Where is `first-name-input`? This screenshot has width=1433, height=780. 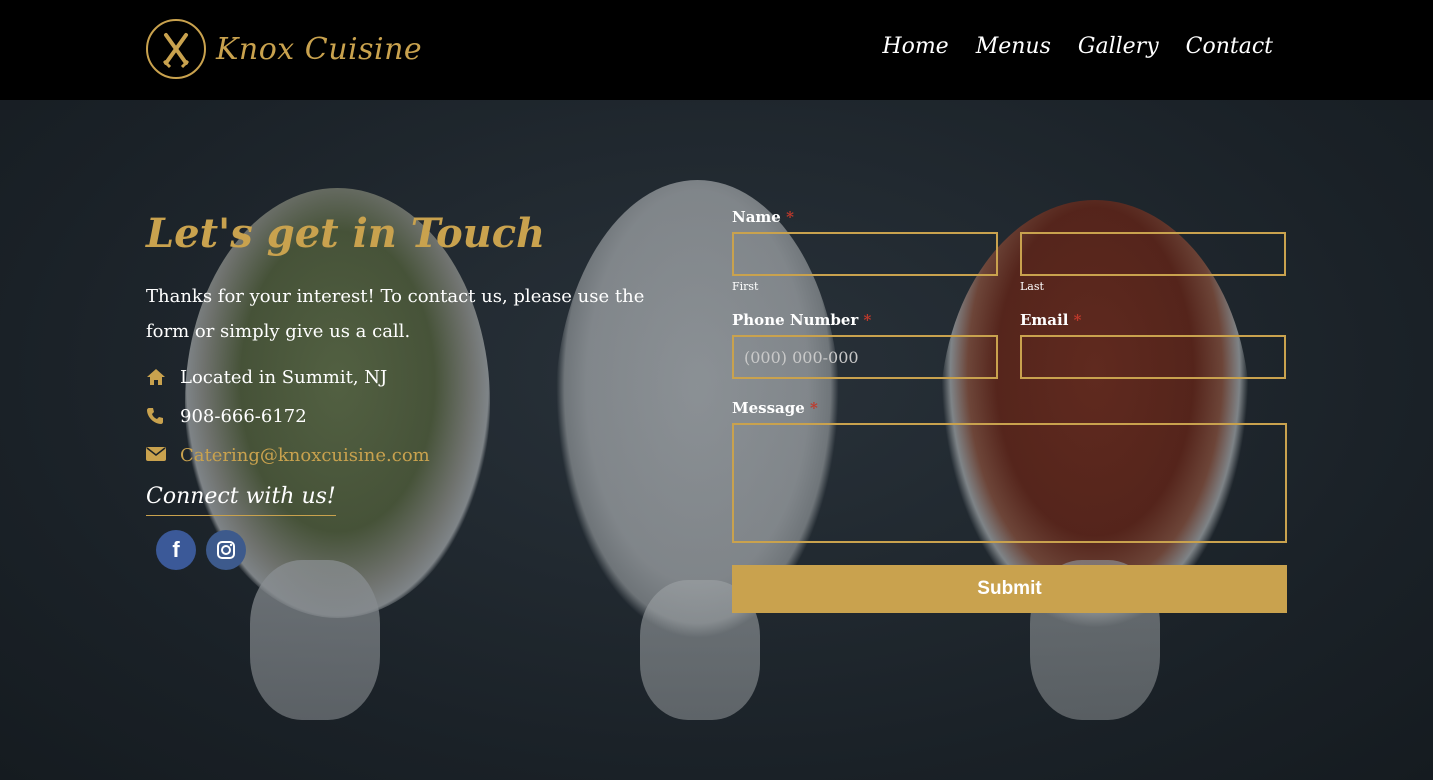 first-name-input is located at coordinates (865, 254).